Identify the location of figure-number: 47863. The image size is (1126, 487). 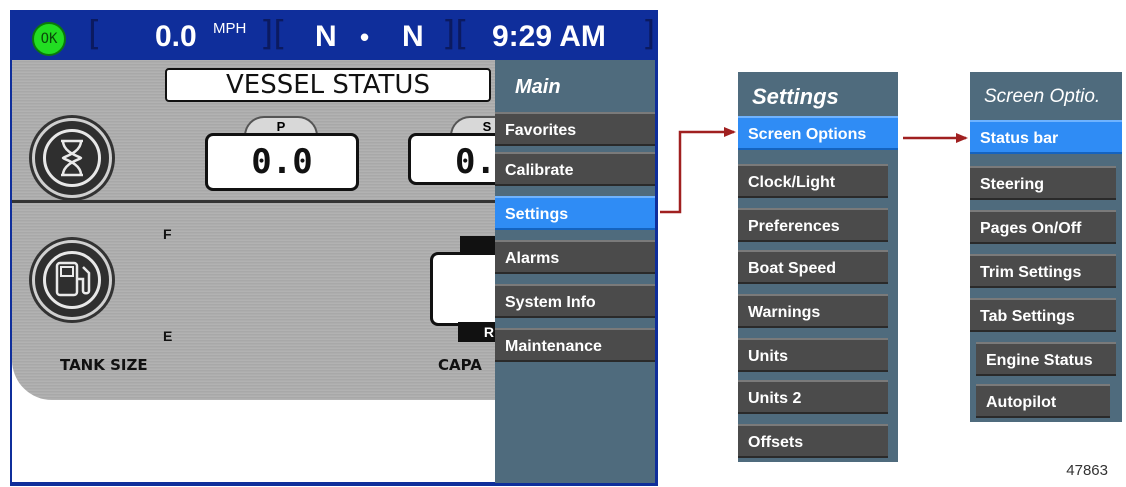
(1087, 470).